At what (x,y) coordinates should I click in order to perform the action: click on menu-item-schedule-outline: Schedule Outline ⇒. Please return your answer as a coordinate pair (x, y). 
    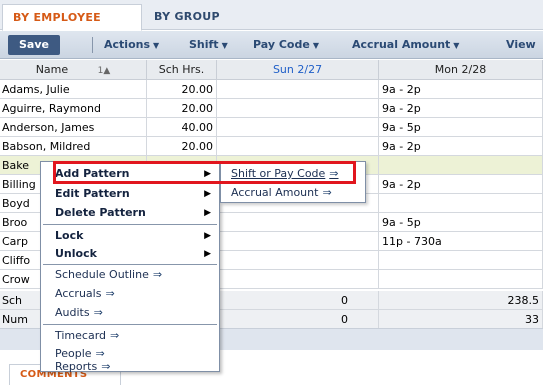
    Looking at the image, I should click on (130, 275).